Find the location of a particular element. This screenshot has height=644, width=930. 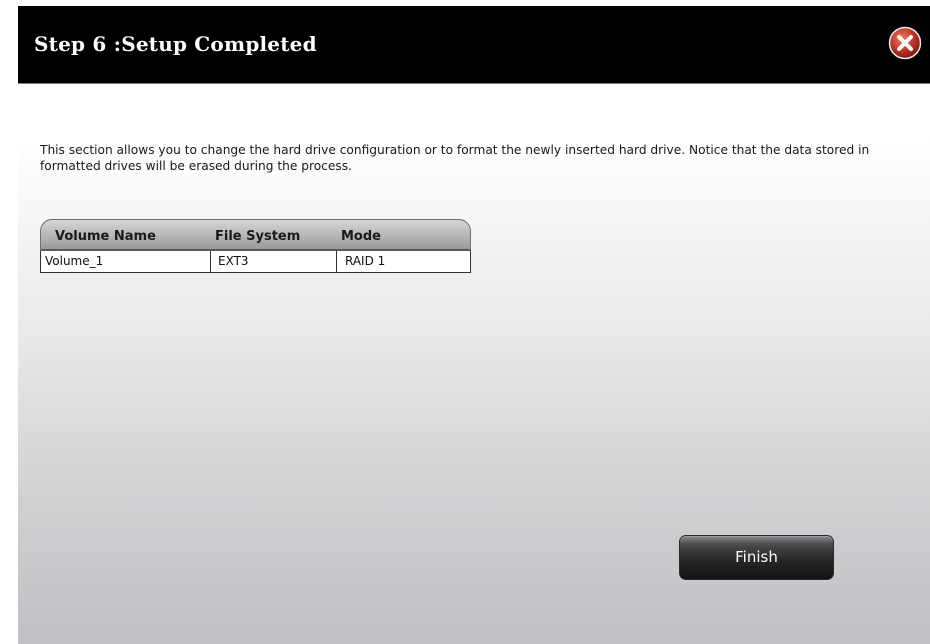

table-row: Volume_1 EXT3 RAID 1 is located at coordinates (255, 262).